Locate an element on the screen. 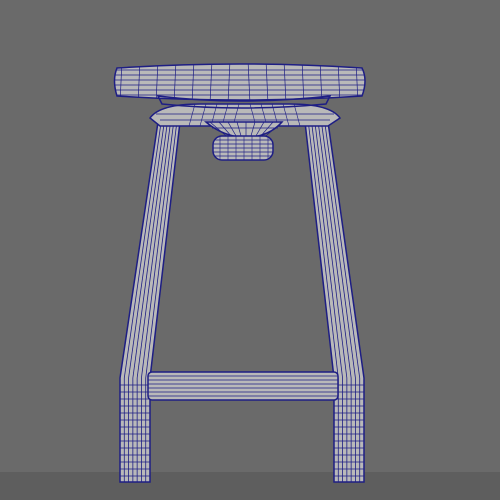 This screenshot has width=500, height=500. stool-leg-right is located at coordinates (335, 302).